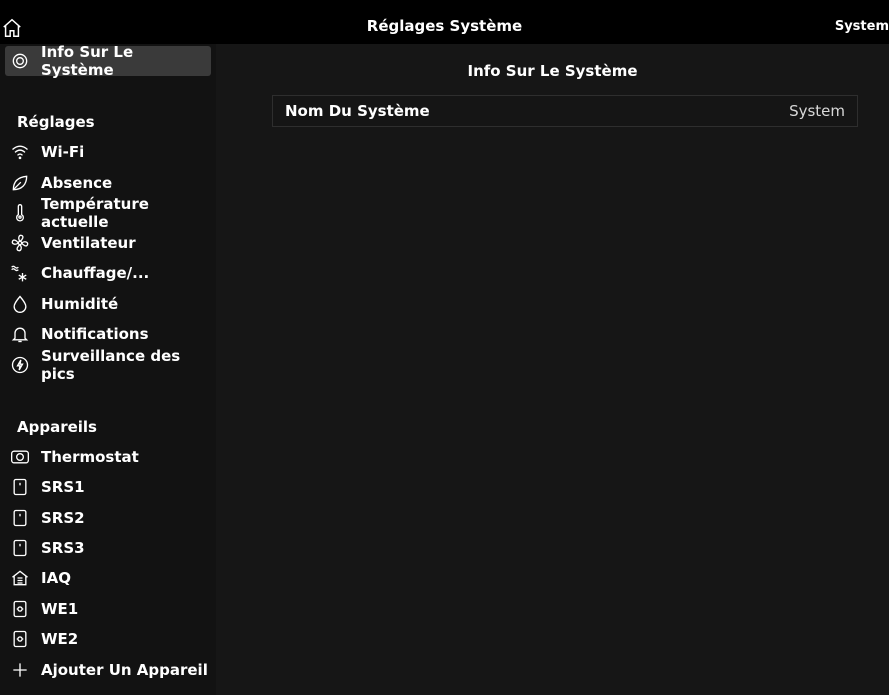 The height and width of the screenshot is (695, 889). I want to click on content-title: Info Sur Le Système, so click(552, 71).